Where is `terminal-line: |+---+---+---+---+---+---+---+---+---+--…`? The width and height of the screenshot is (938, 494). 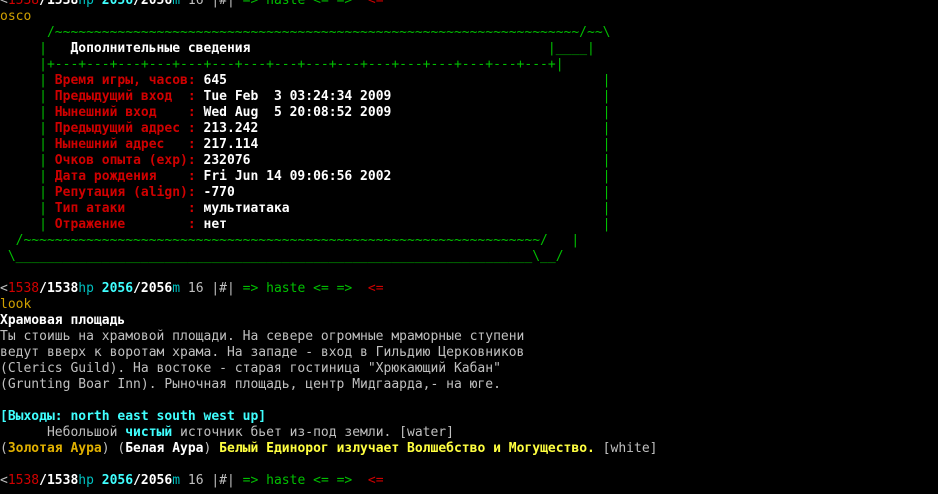 terminal-line: |+---+---+---+---+---+---+---+---+---+--… is located at coordinates (469, 65).